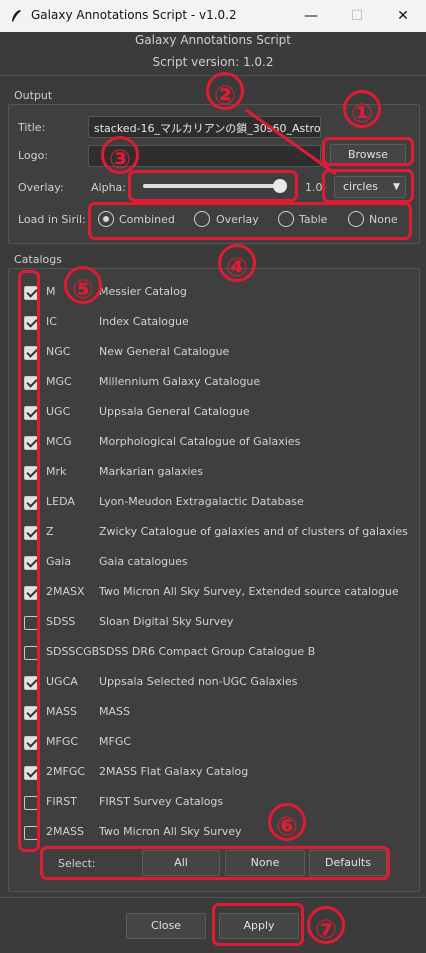  What do you see at coordinates (225, 91) in the screenshot?
I see `annotation-number-2: ②` at bounding box center [225, 91].